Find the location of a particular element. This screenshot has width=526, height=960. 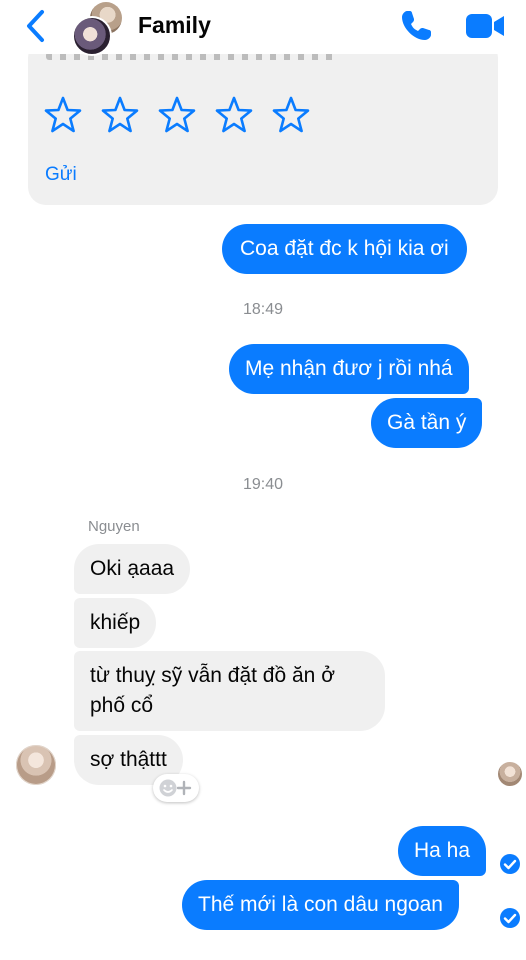

sender-name: Nguyen is located at coordinates (114, 526).